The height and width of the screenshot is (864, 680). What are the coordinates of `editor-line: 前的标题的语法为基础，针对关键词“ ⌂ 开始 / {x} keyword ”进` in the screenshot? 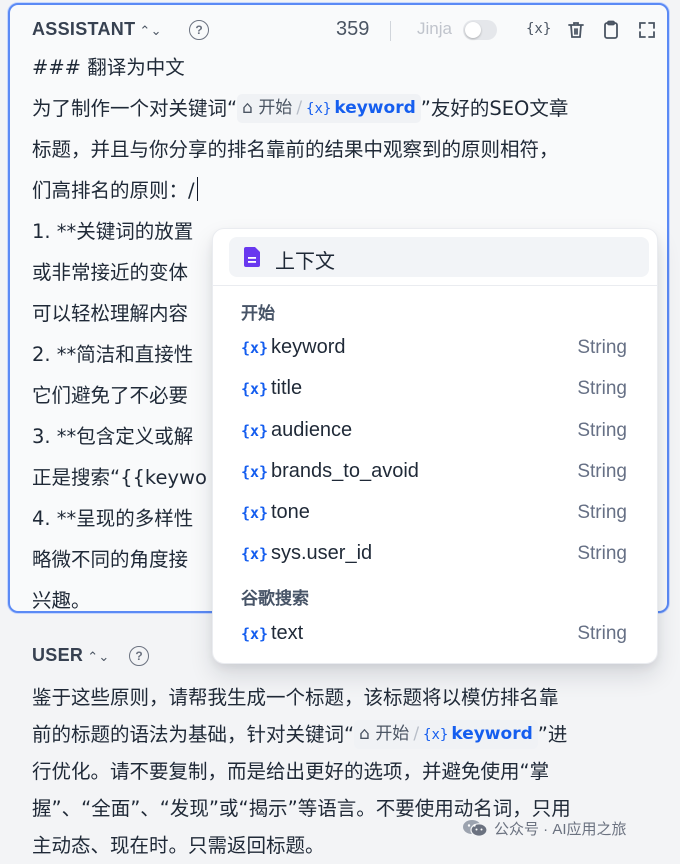 It's located at (352, 734).